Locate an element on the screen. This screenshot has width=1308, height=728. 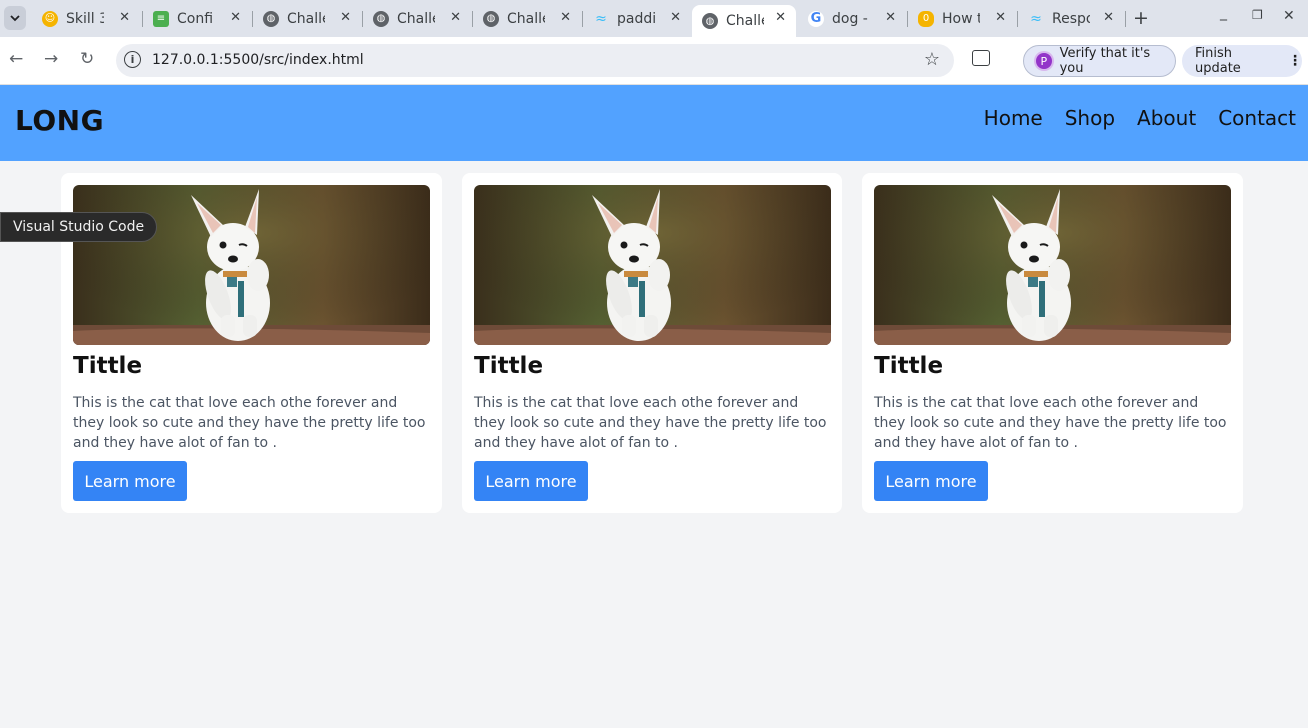
bookmark-star-icon: ☆ is located at coordinates (932, 59).